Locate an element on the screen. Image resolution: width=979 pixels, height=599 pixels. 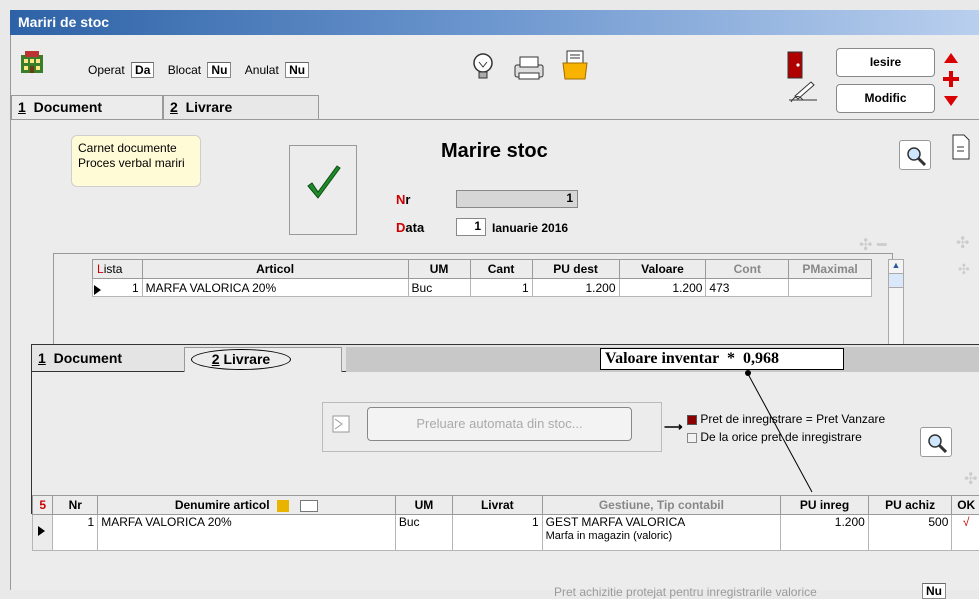
arrow-right-icon: ⟶ is located at coordinates (673, 427).